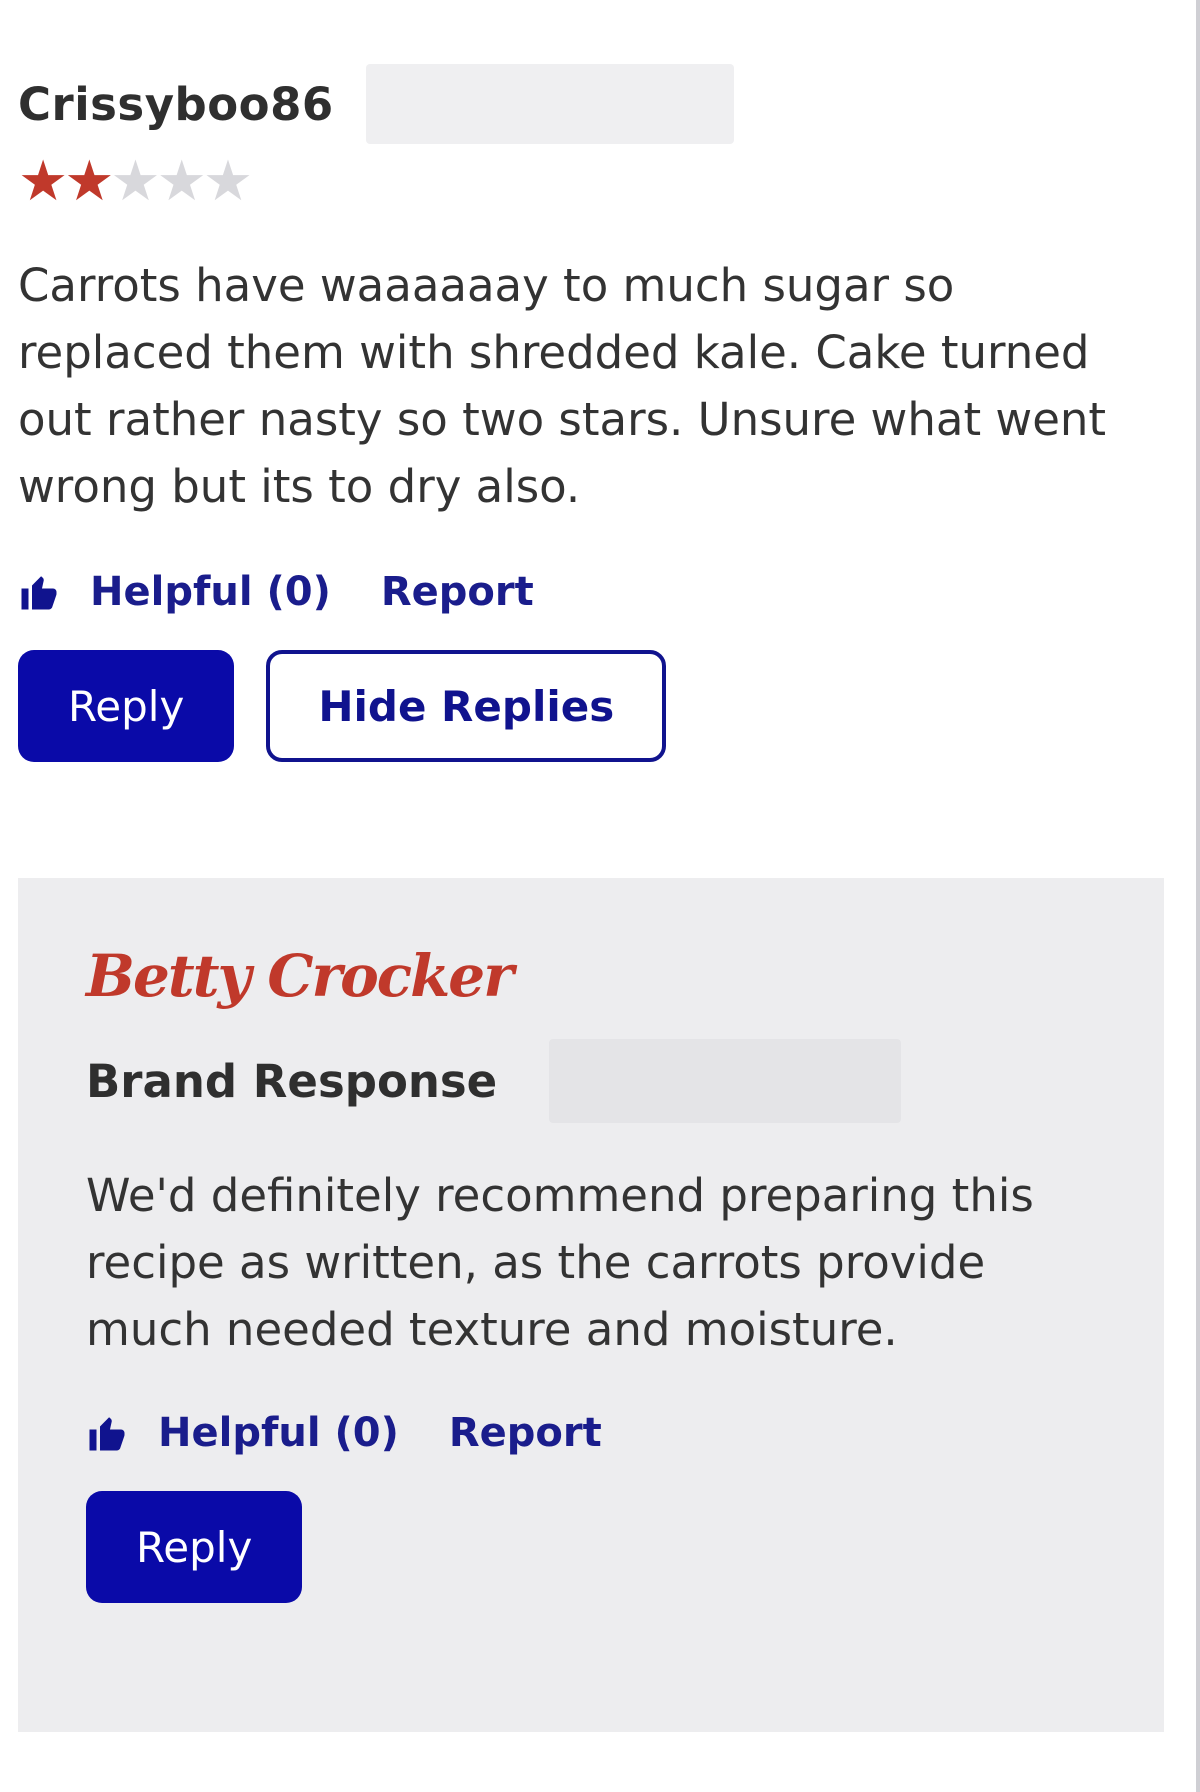 The height and width of the screenshot is (1792, 1200). What do you see at coordinates (583, 592) in the screenshot?
I see `review-actions: Helpful (0) Report` at bounding box center [583, 592].